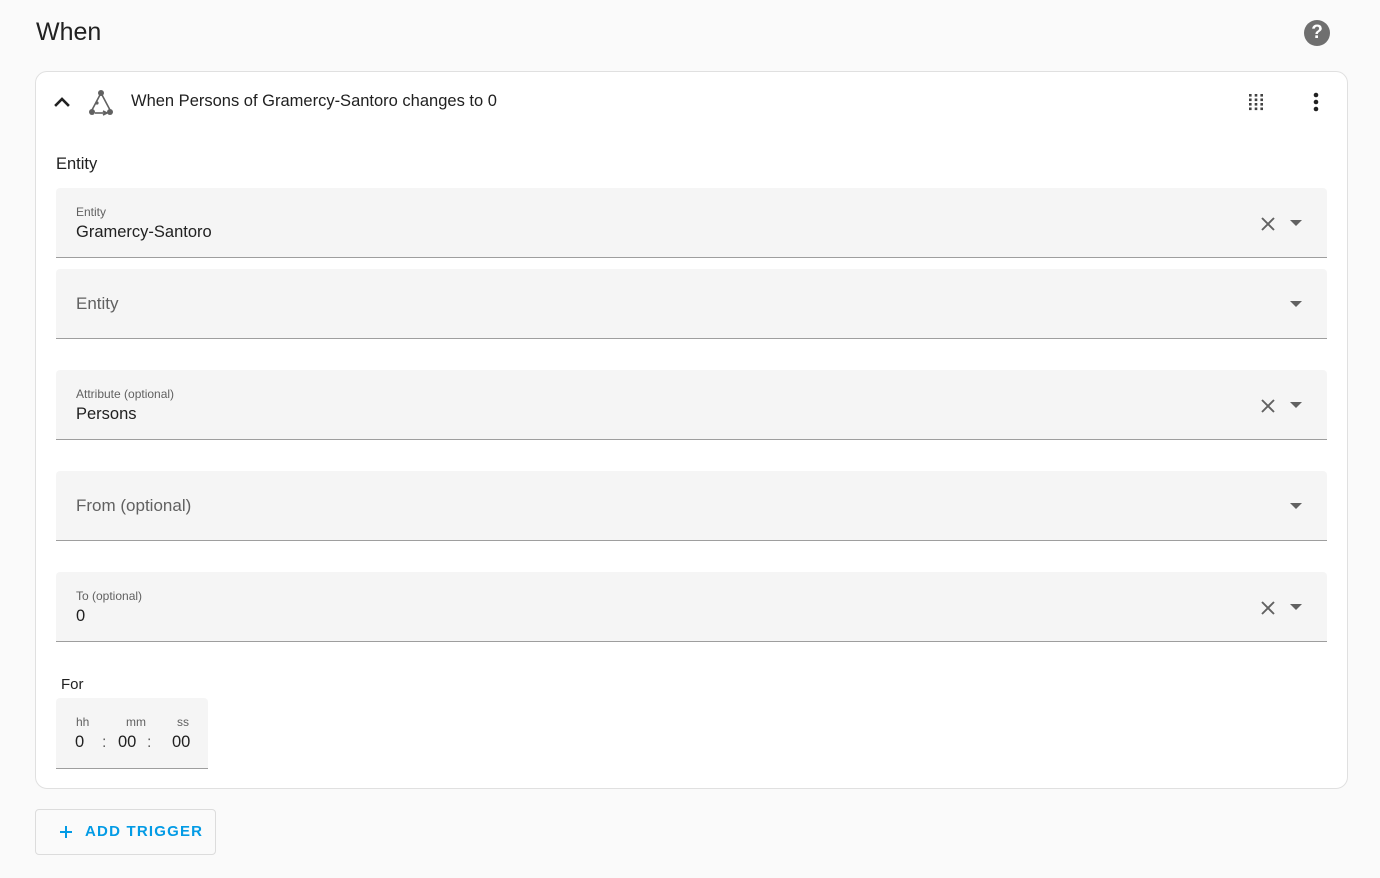  What do you see at coordinates (125, 394) in the screenshot?
I see `attribute-picker-label: Attribute (optional)` at bounding box center [125, 394].